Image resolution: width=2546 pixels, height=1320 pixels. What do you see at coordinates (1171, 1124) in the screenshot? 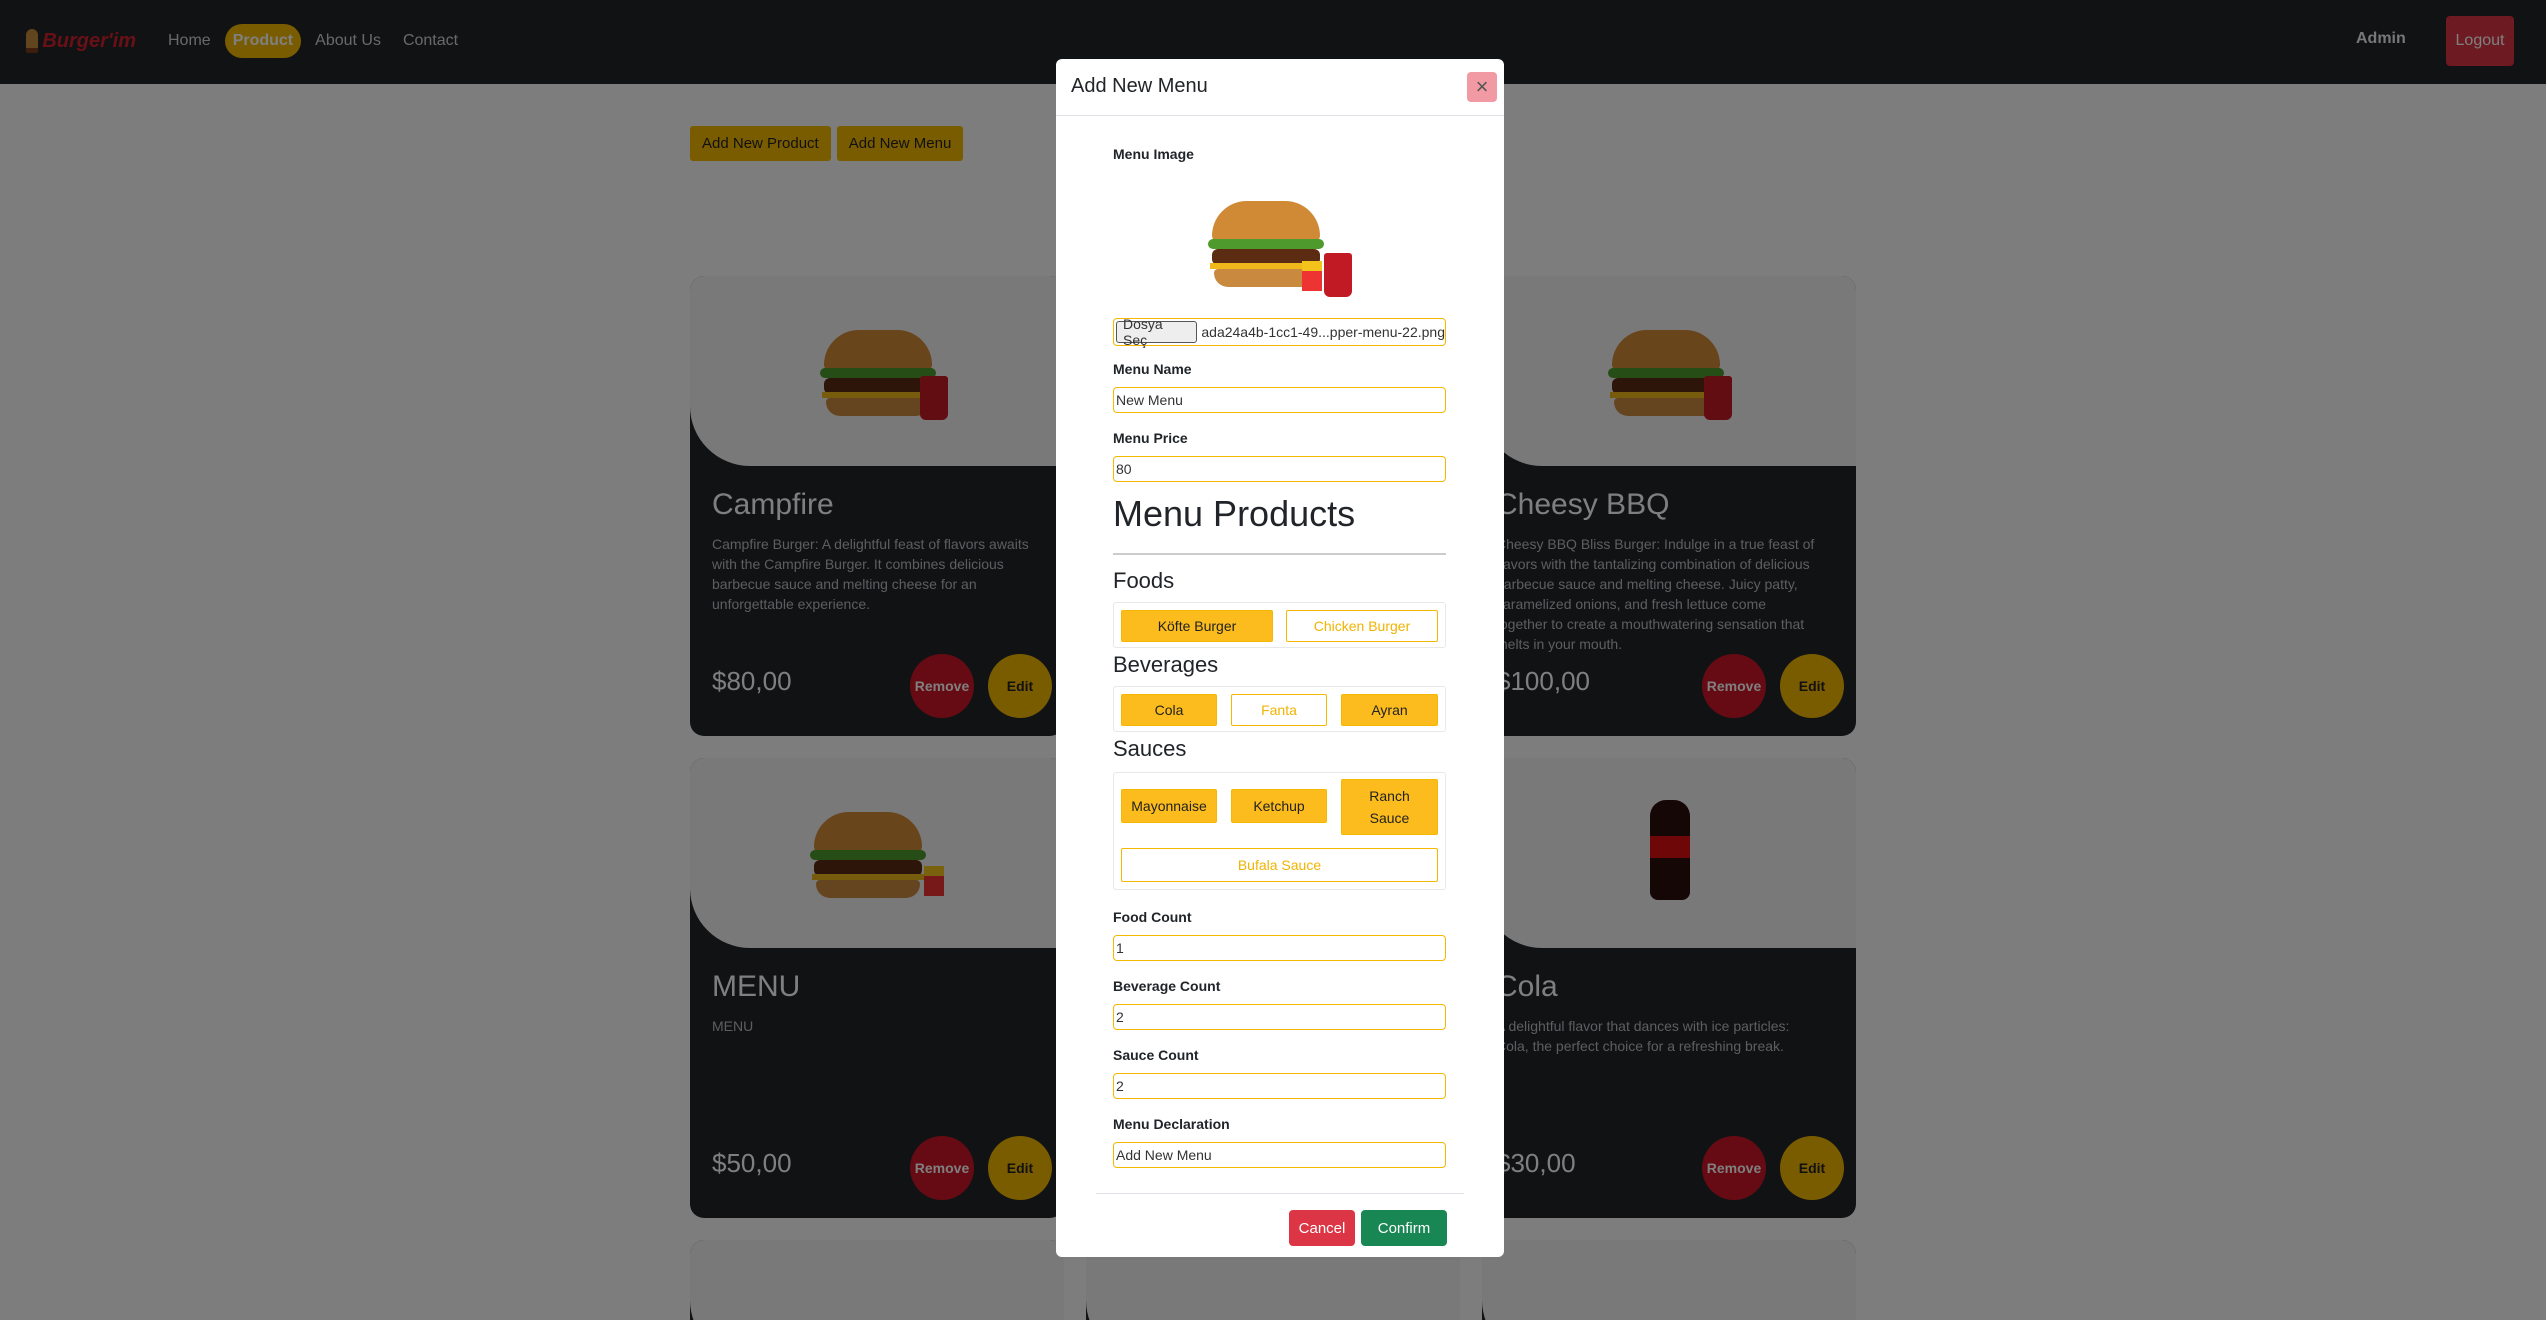
I see `menu-declaration-label: Menu Declaration` at bounding box center [1171, 1124].